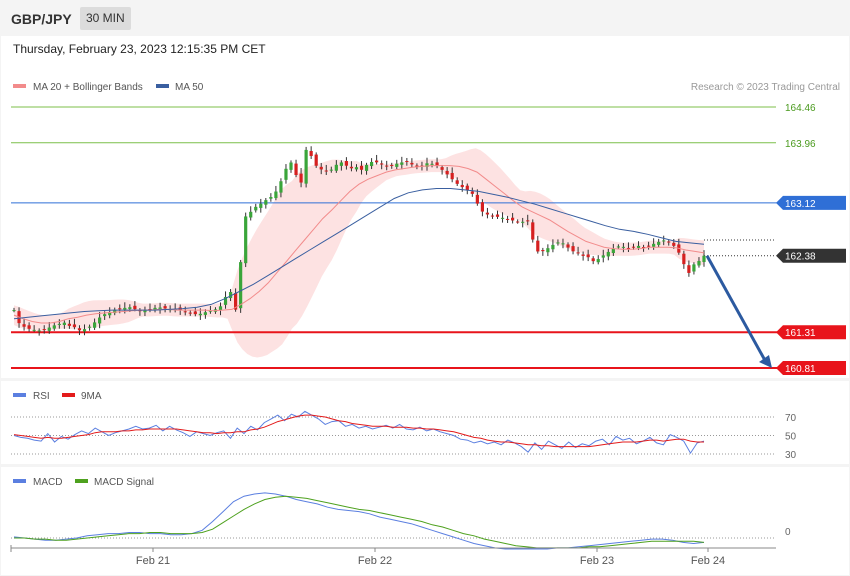 This screenshot has height=576, width=850. What do you see at coordinates (800, 144) in the screenshot?
I see `level-label-163-96: 163.96` at bounding box center [800, 144].